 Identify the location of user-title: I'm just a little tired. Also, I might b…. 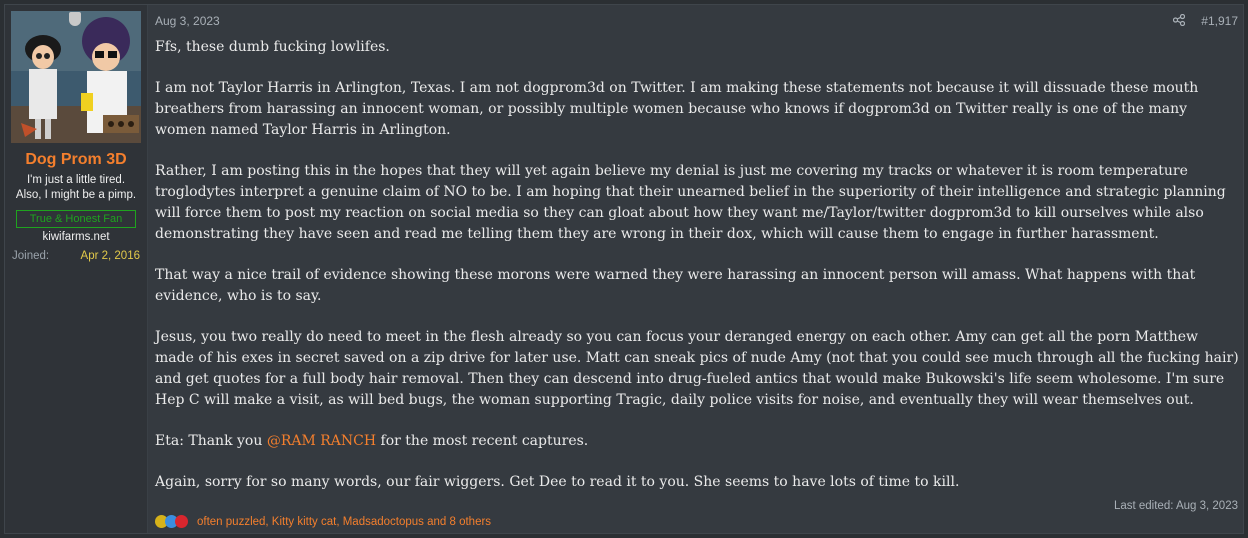
(76, 188).